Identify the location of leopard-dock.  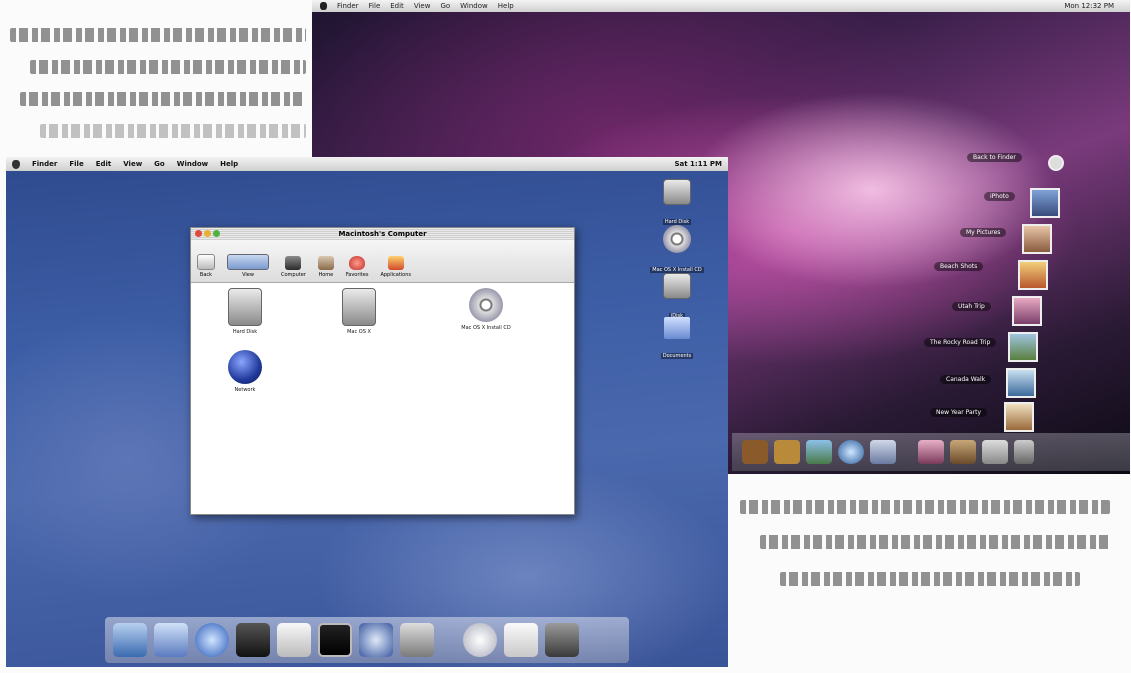
(931, 452).